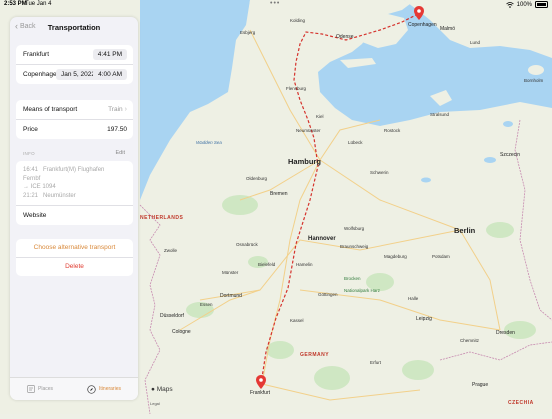  What do you see at coordinates (209, 142) in the screenshot?
I see `map-label-wadden-sea: Wadden Sea` at bounding box center [209, 142].